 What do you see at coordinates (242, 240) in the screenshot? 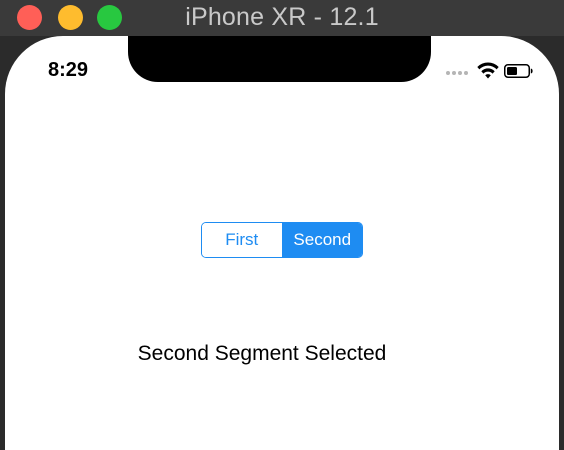
I see `segment-first: First` at bounding box center [242, 240].